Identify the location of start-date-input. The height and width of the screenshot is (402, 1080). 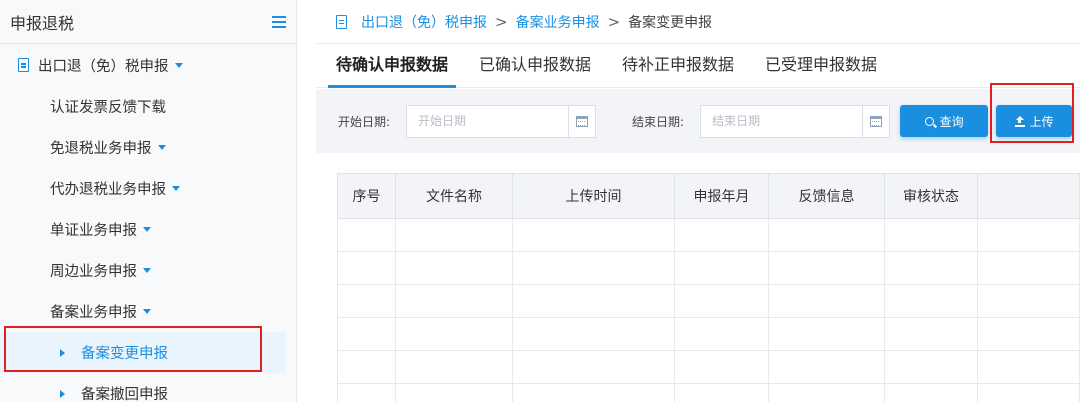
(488, 121).